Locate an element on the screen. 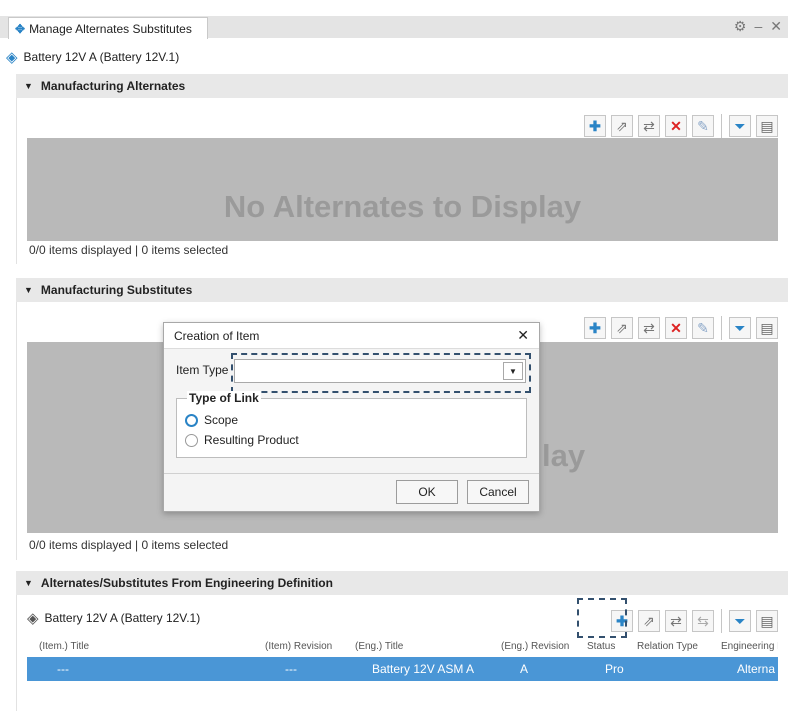  type-of-link-group: Type of Link Scope Resulting Product is located at coordinates (351, 424).